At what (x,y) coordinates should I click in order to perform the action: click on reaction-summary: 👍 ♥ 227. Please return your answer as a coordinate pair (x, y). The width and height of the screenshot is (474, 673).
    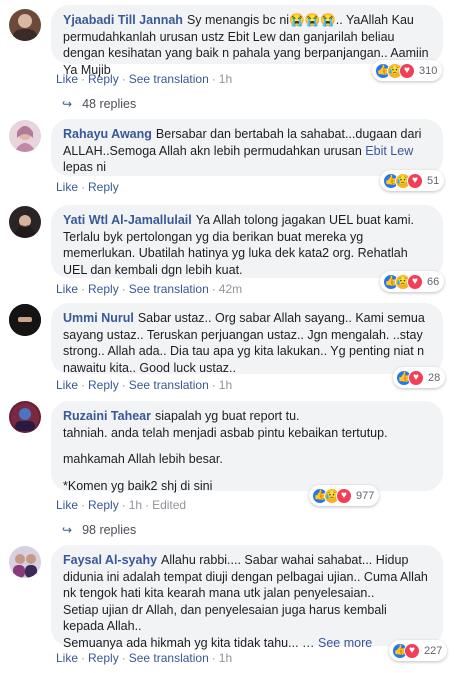
    Looking at the image, I should click on (418, 650).